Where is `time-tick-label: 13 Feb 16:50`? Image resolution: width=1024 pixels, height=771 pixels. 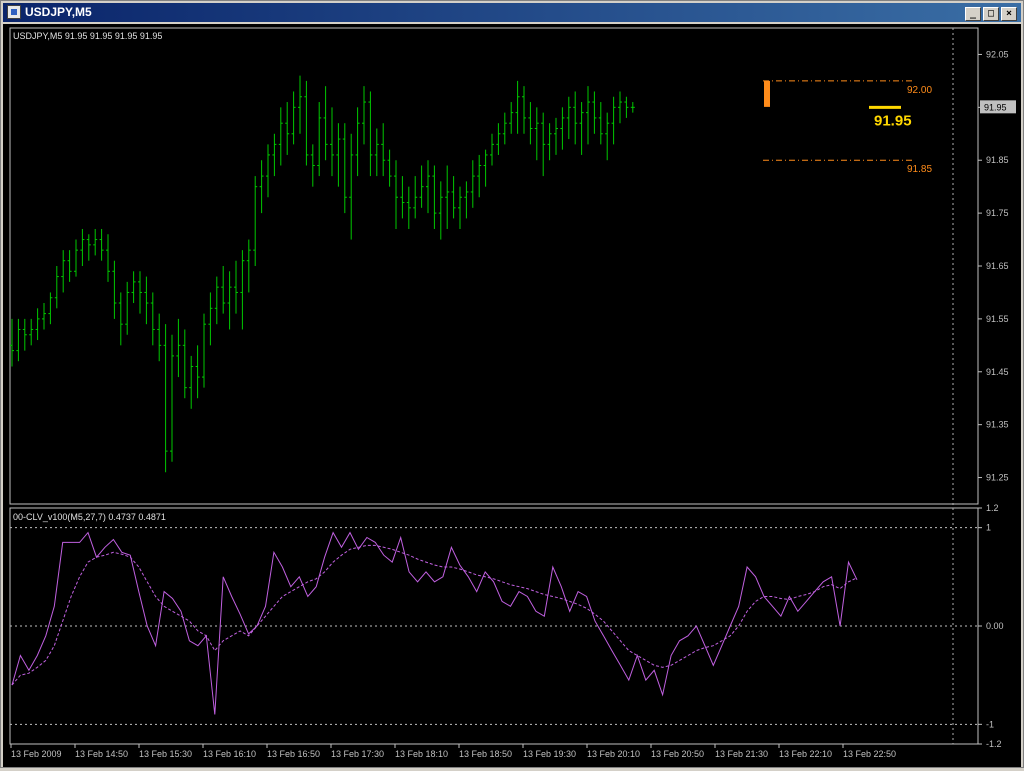
time-tick-label: 13 Feb 16:50 is located at coordinates (293, 754).